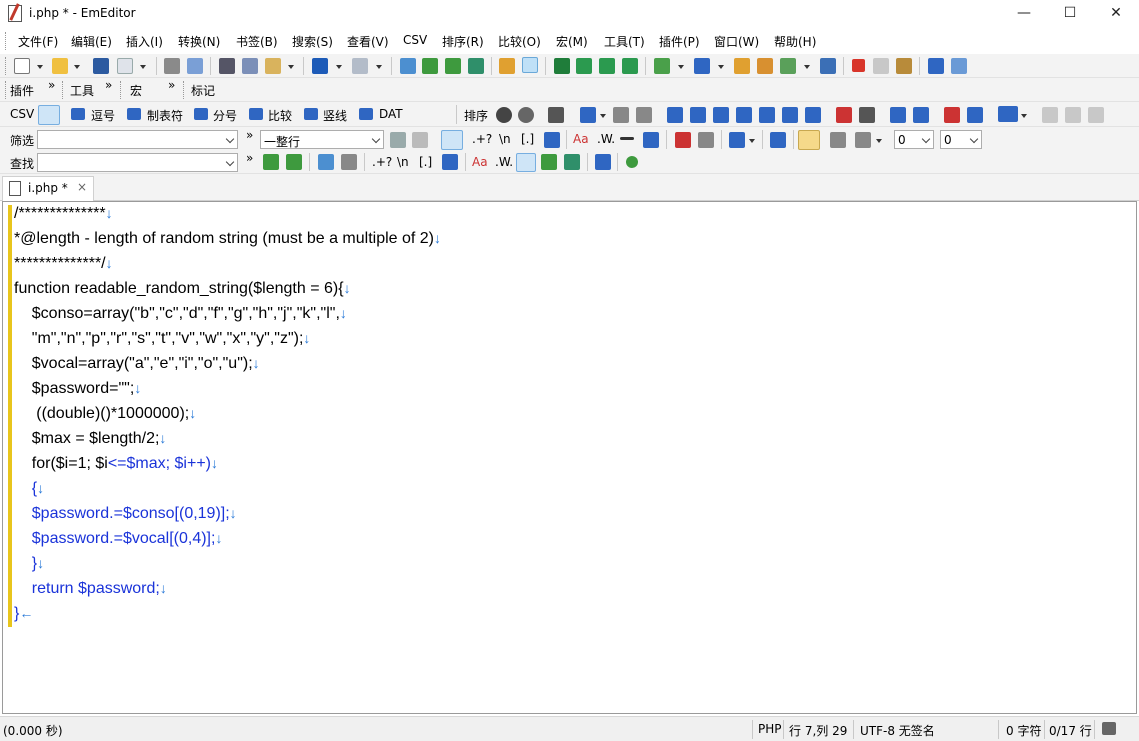 Image resolution: width=1139 pixels, height=741 pixels. What do you see at coordinates (249, 158) in the screenshot?
I see `find-overflow: »` at bounding box center [249, 158].